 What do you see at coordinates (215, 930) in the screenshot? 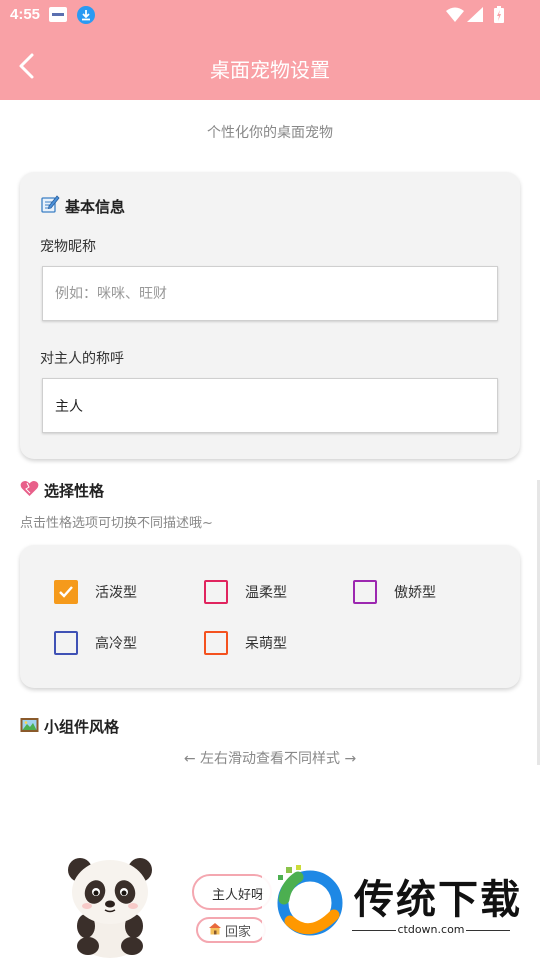
I see `house-icon` at bounding box center [215, 930].